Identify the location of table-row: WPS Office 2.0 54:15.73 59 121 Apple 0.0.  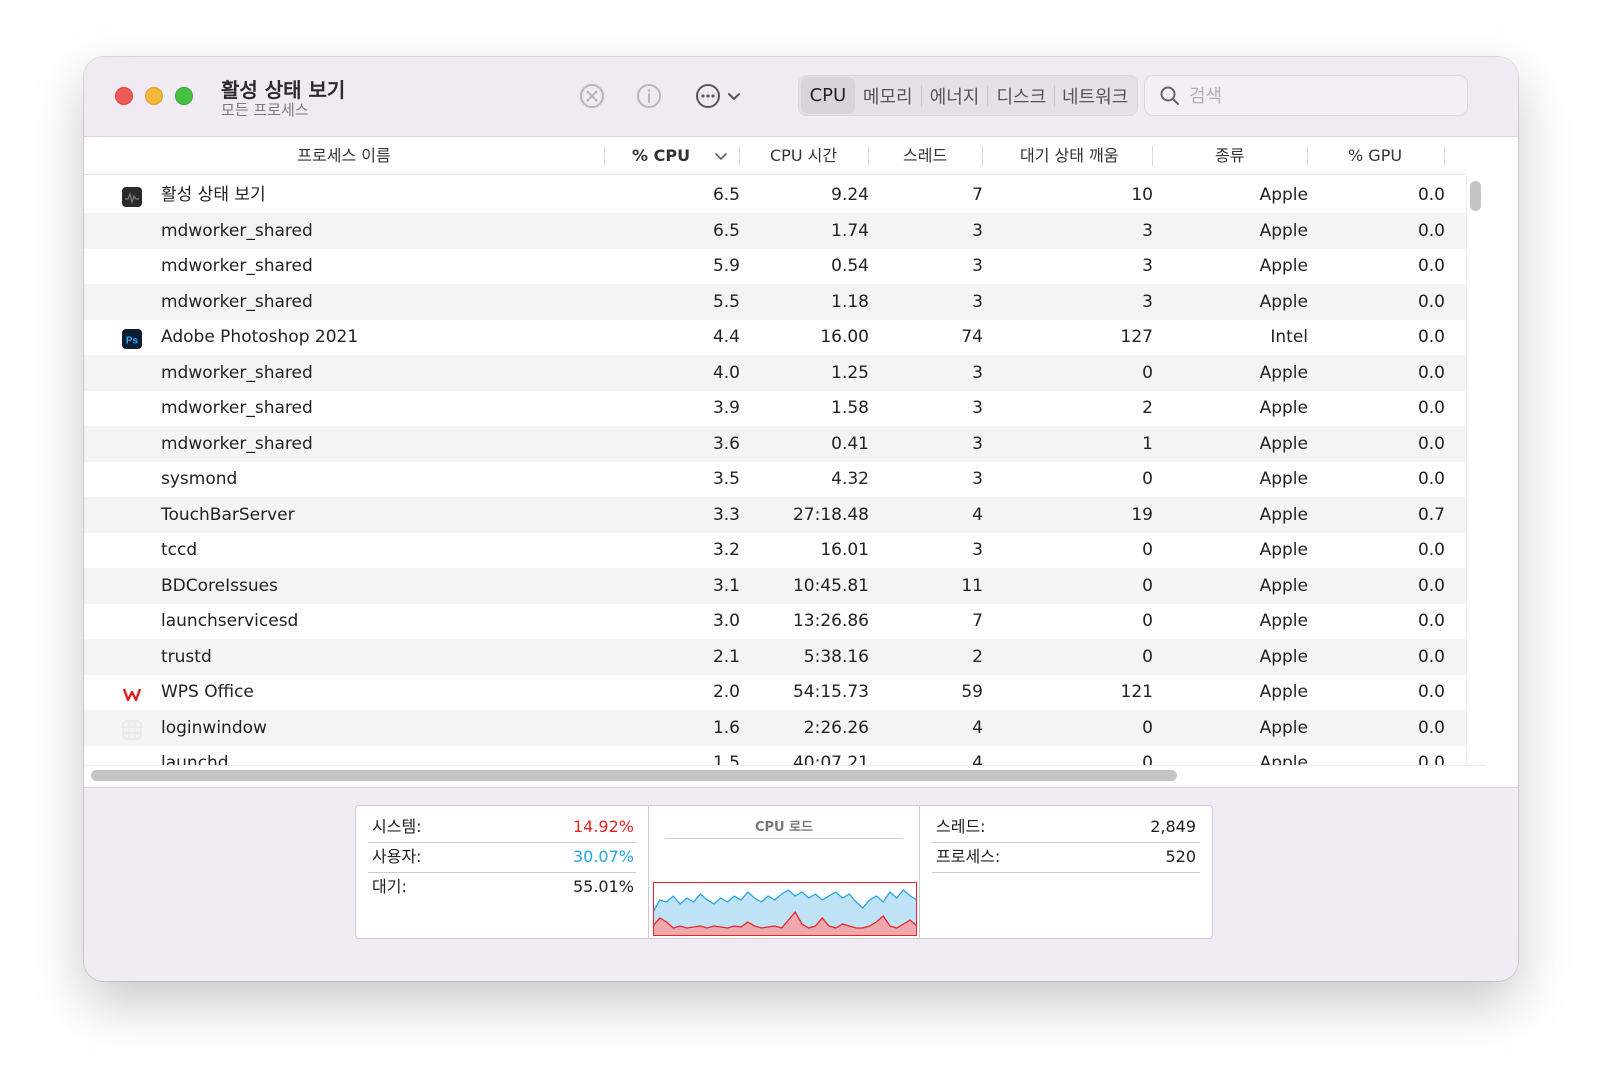
(775, 692).